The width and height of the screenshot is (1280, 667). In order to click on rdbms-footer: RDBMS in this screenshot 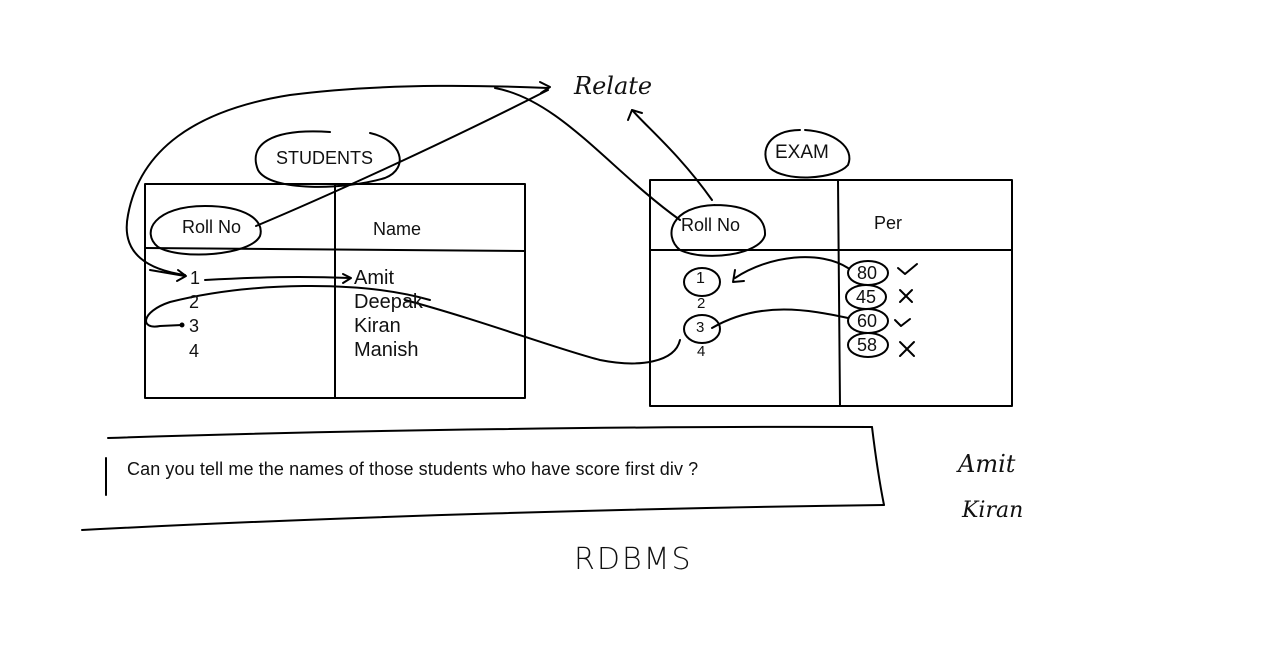, I will do `click(633, 559)`.